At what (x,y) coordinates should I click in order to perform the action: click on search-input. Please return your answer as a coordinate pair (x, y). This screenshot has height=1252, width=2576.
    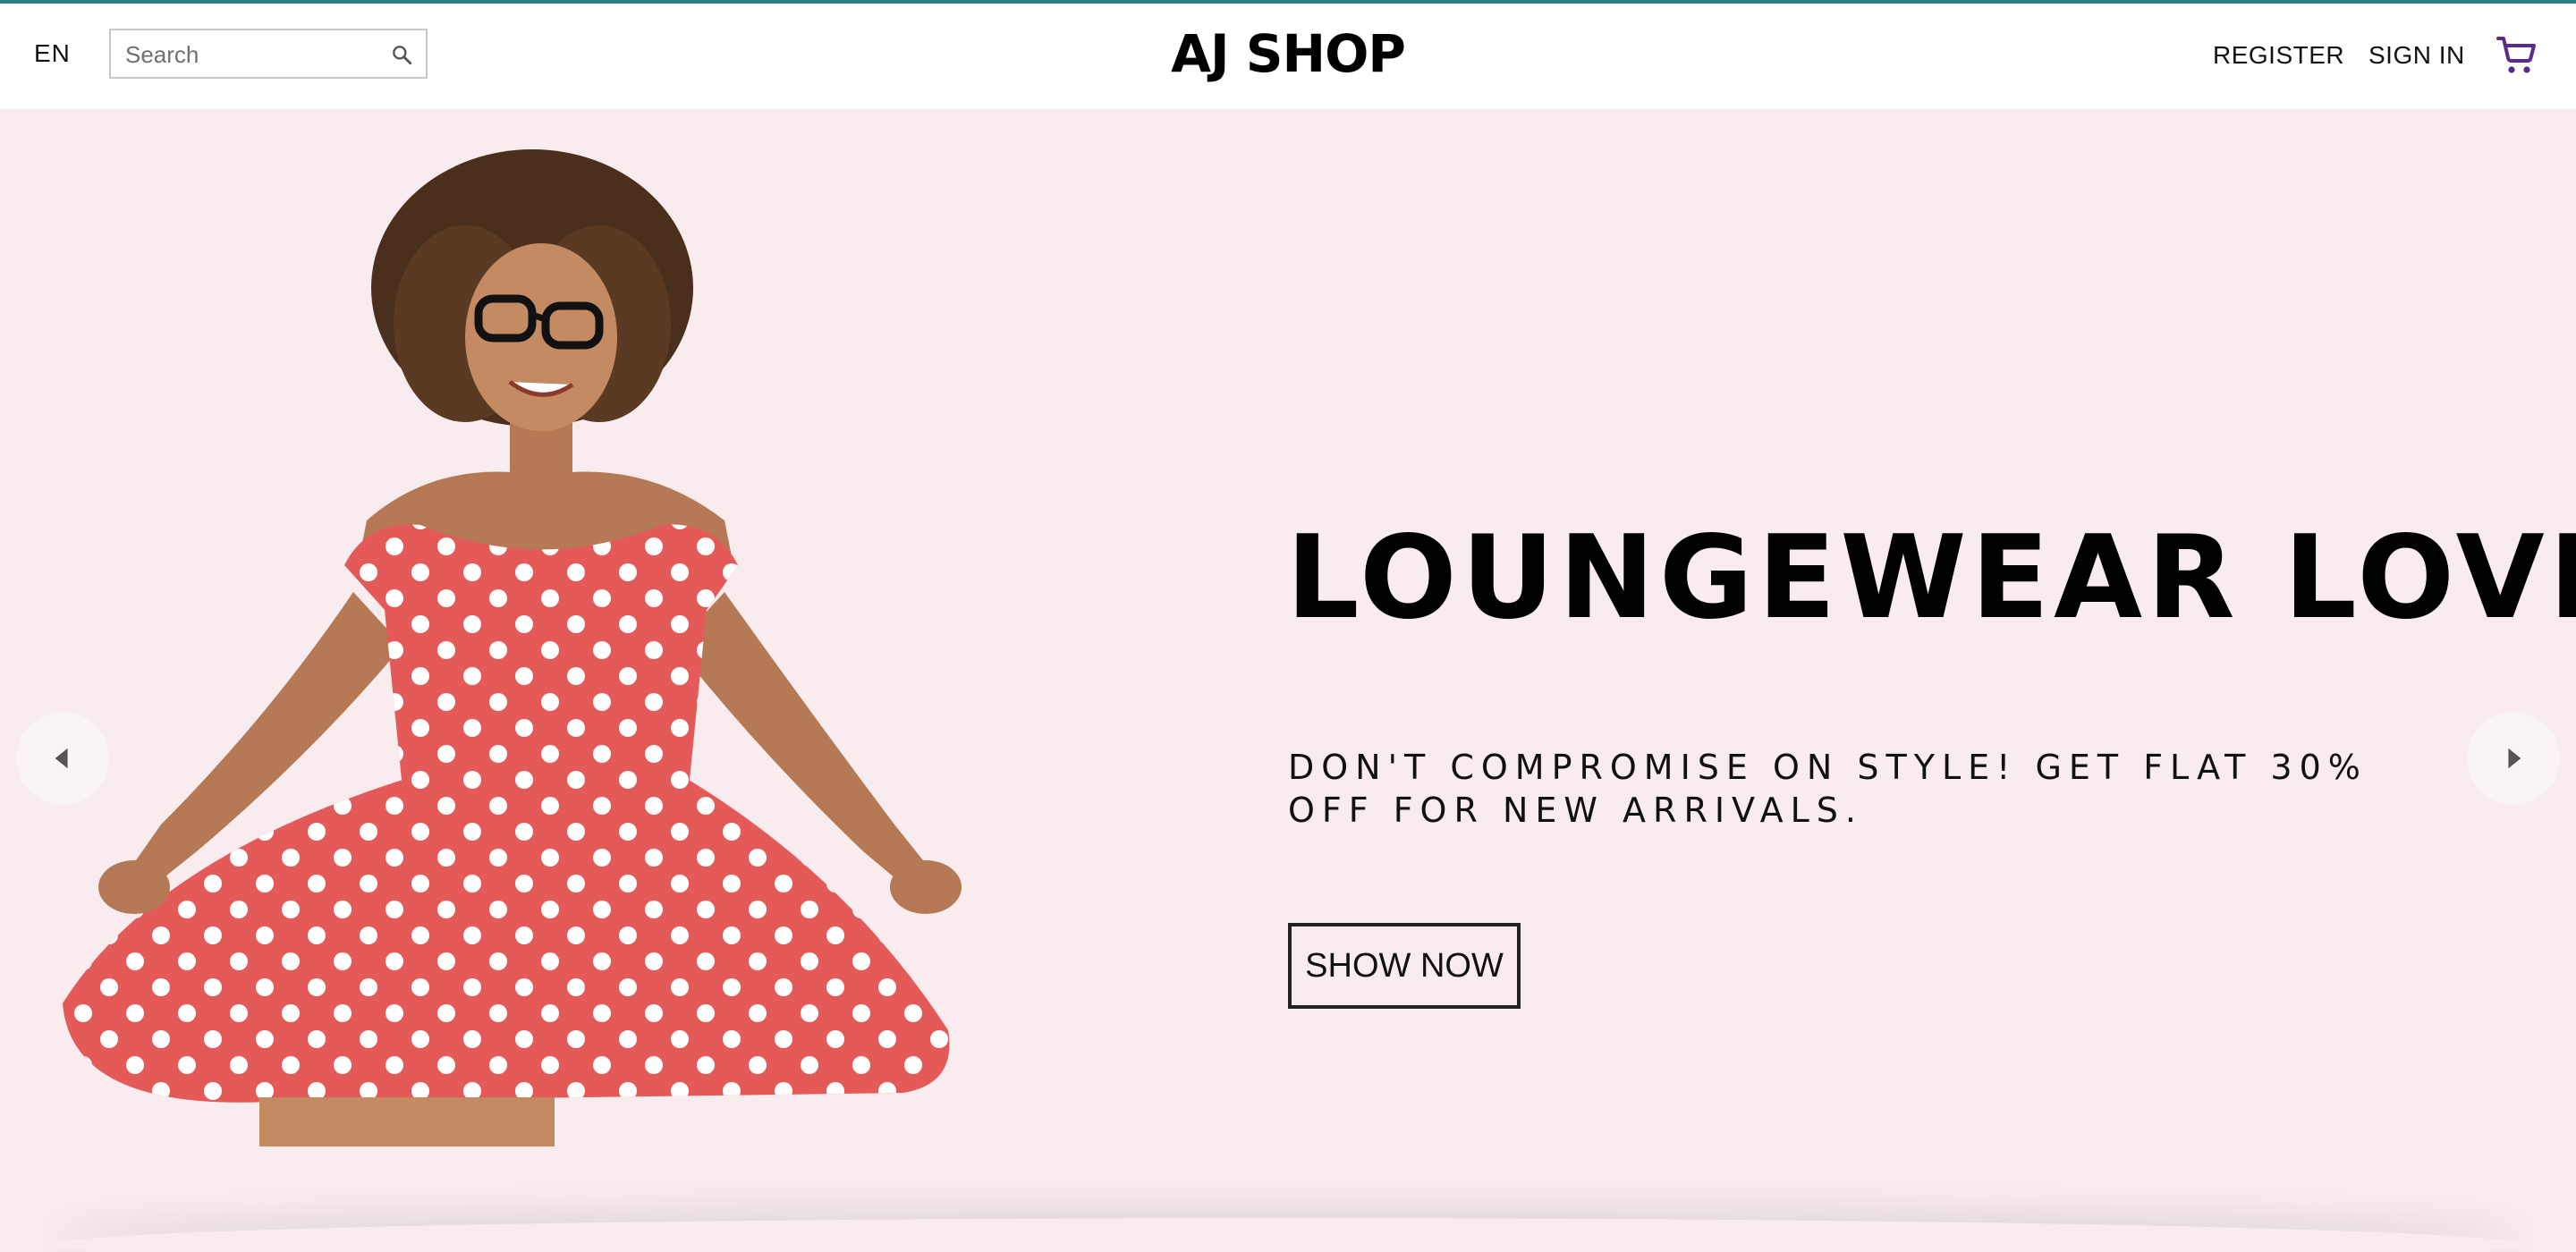
    Looking at the image, I should click on (250, 55).